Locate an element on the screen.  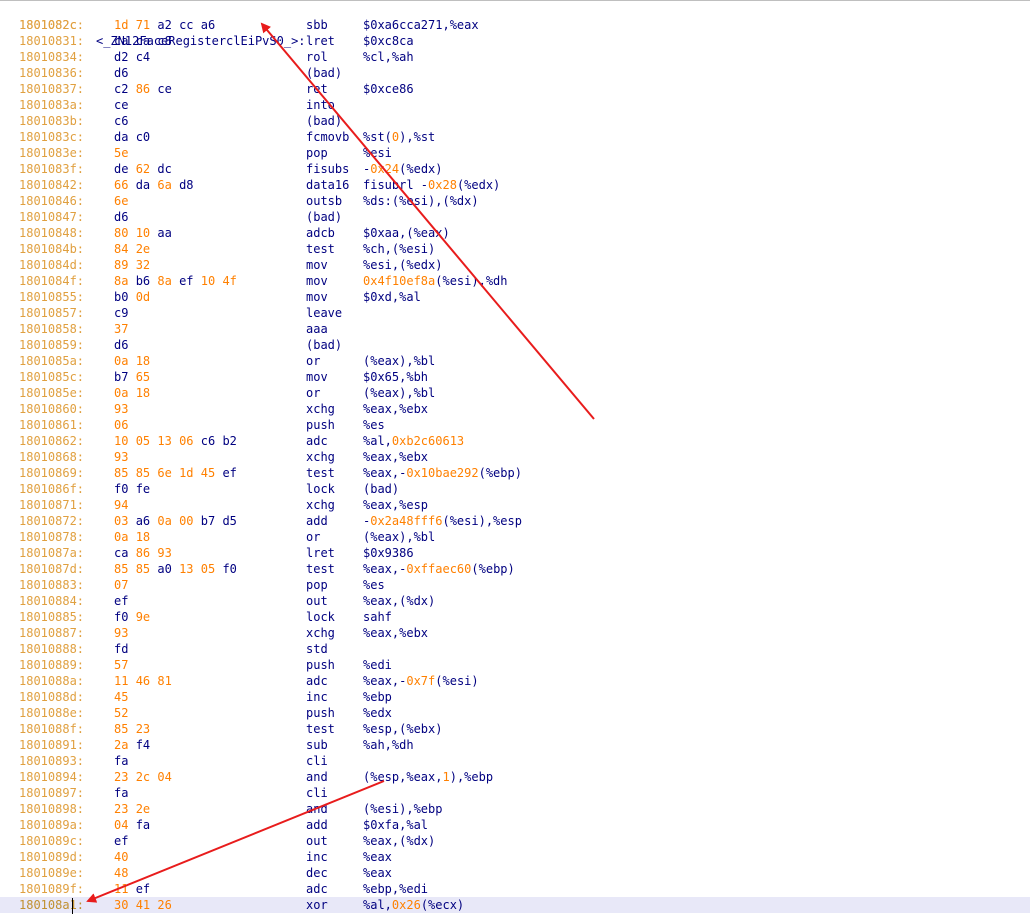
code-line: 1801084d: 89 32 mov %esi,(%edx) is located at coordinates (515, 265).